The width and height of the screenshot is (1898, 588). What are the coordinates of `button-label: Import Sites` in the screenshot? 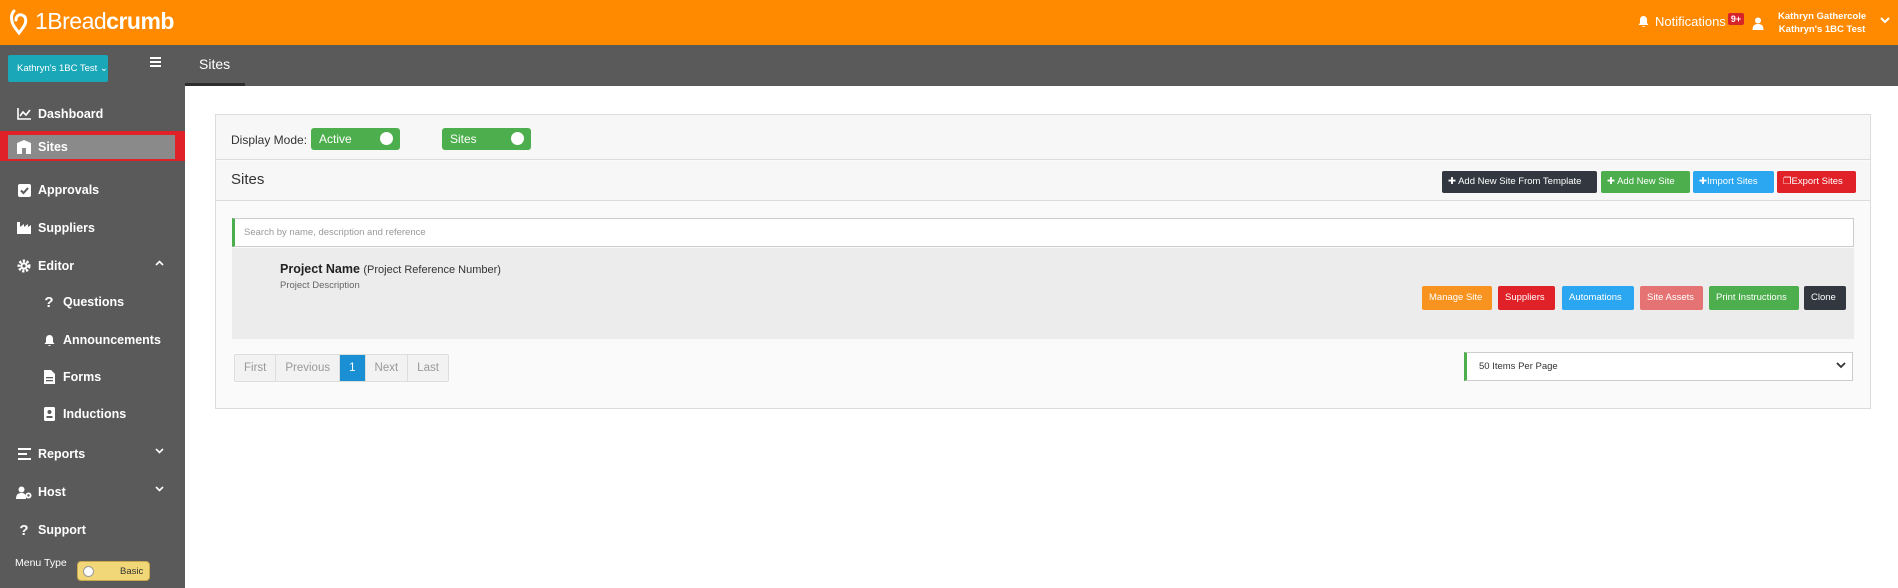 It's located at (1732, 181).